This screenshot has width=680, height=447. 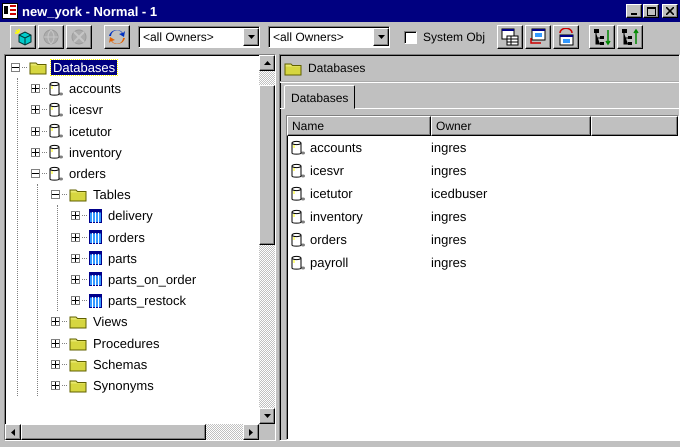 What do you see at coordinates (511, 126) in the screenshot?
I see `column-header: Owner` at bounding box center [511, 126].